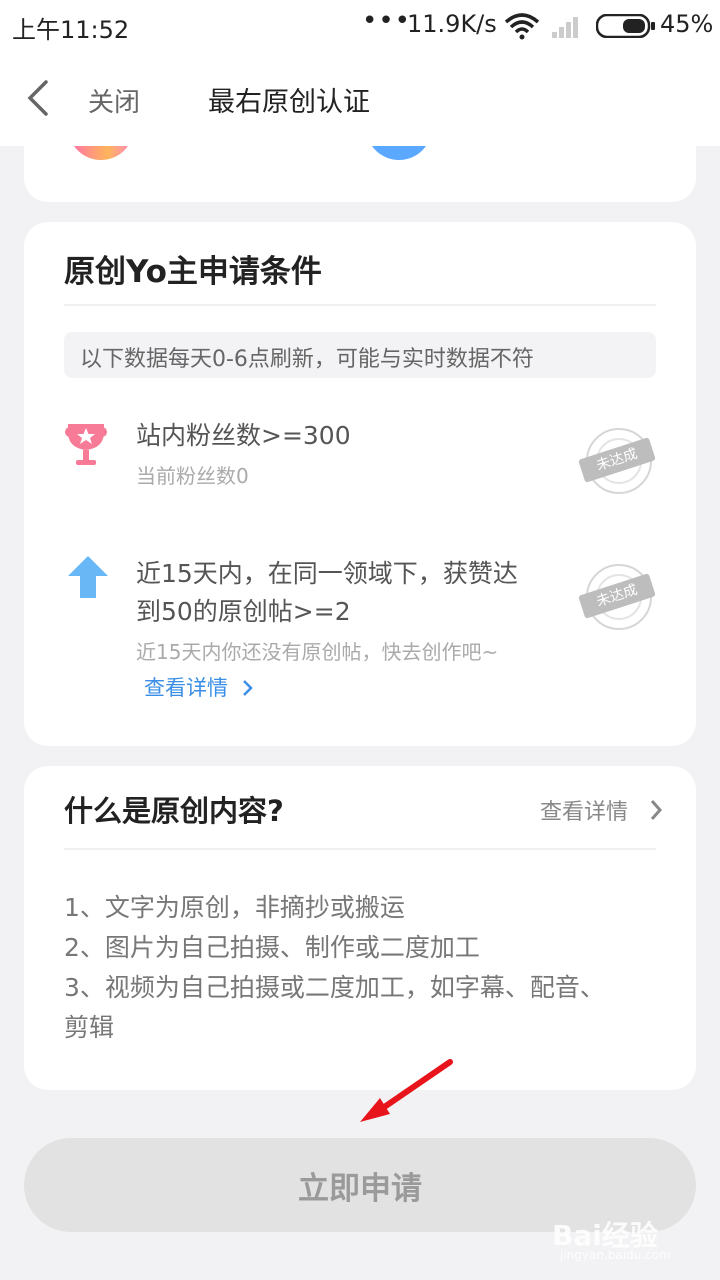 The width and height of the screenshot is (720, 1280). Describe the element at coordinates (71, 30) in the screenshot. I see `status-time: 上午11:52` at that location.